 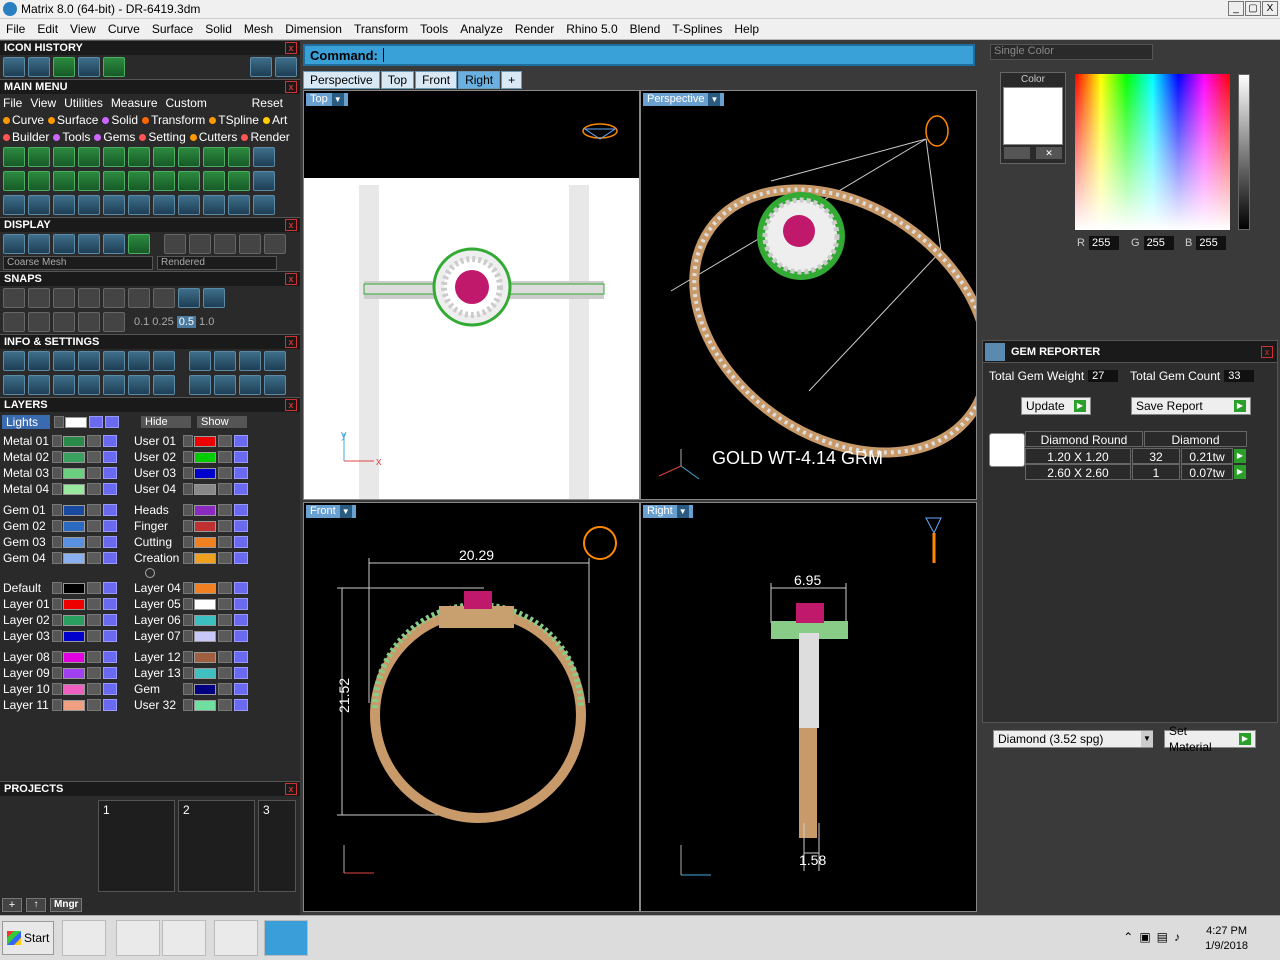 What do you see at coordinates (26, 604) in the screenshot?
I see `layer-name: Layer 01` at bounding box center [26, 604].